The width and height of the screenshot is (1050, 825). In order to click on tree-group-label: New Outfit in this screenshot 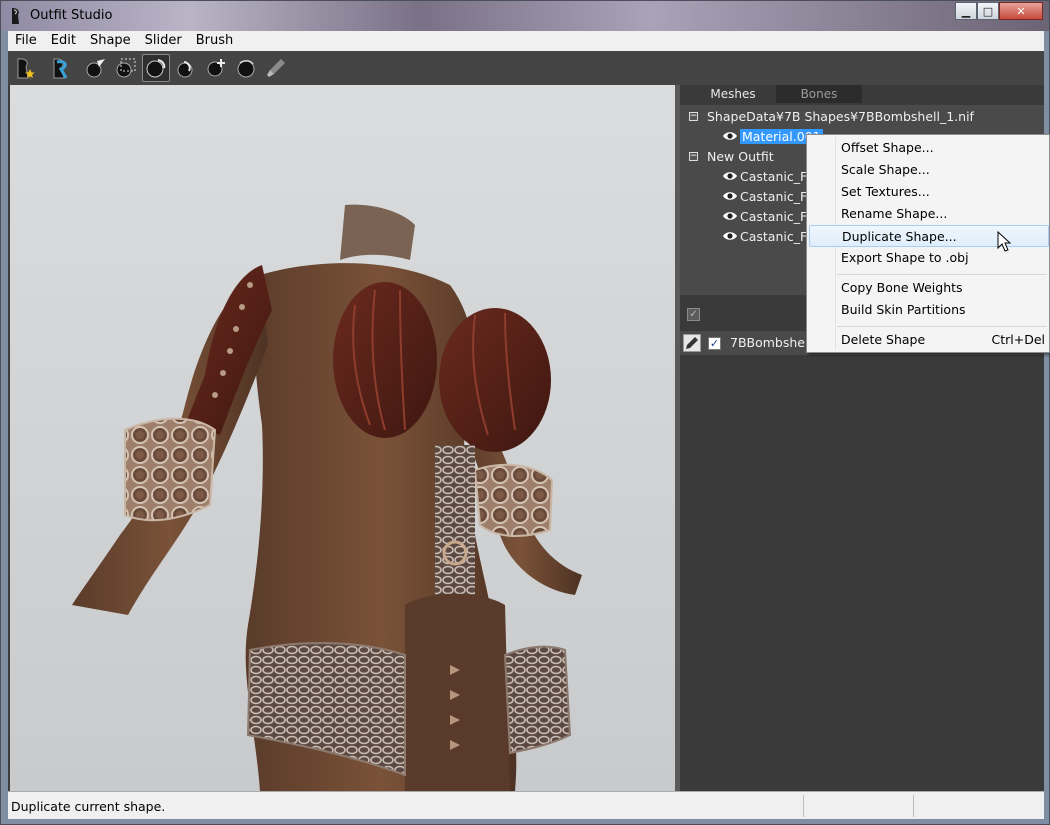, I will do `click(740, 156)`.